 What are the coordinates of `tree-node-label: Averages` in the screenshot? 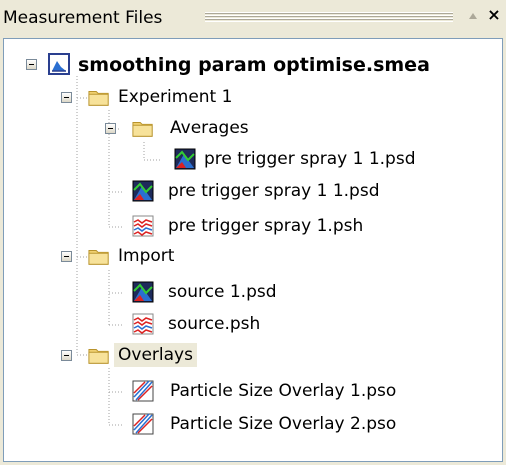 It's located at (209, 128).